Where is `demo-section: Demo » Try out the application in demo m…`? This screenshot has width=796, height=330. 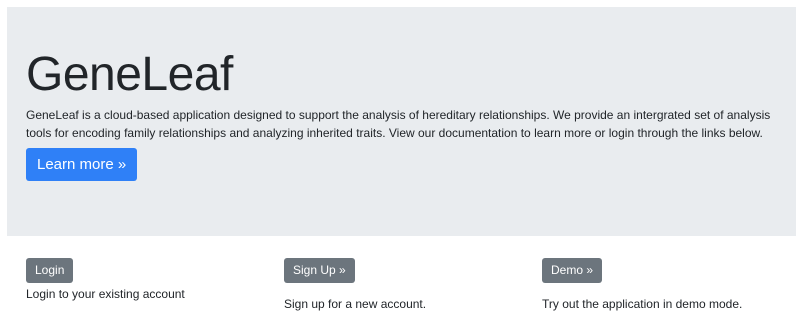 demo-section: Demo » Try out the application in demo m… is located at coordinates (642, 284).